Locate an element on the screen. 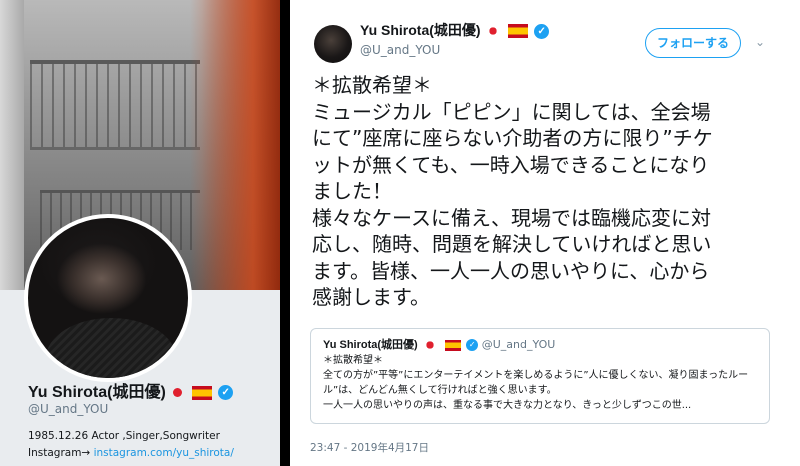  profile-handle: @U_and_YOU is located at coordinates (68, 409).